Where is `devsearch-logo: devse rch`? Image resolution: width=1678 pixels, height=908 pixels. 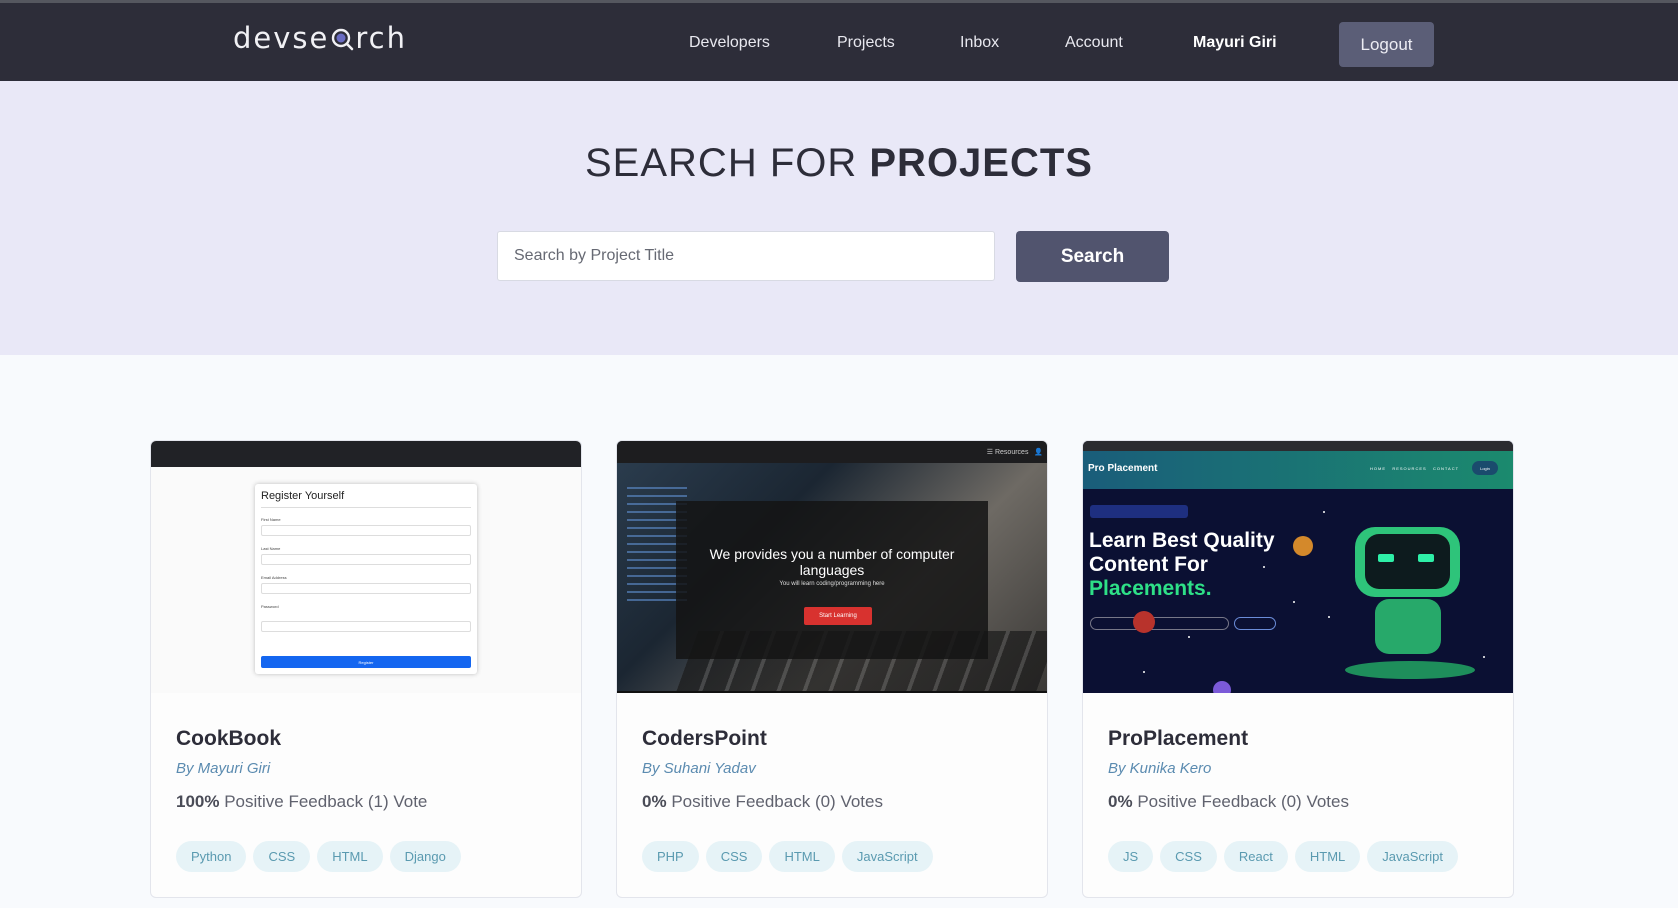 devsearch-logo: devse rch is located at coordinates (320, 38).